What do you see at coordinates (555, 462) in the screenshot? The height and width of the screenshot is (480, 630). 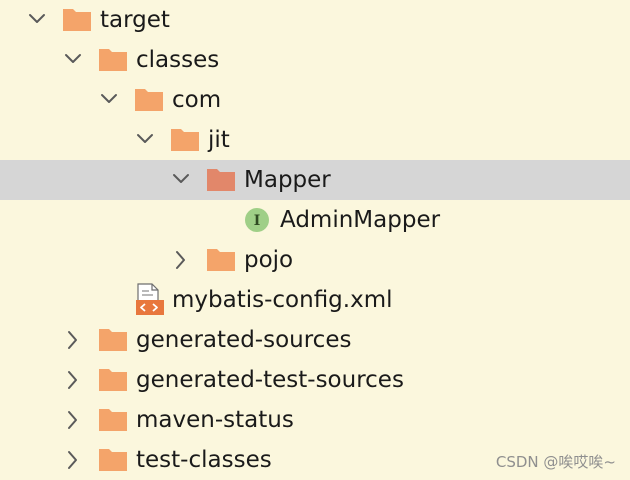 I see `watermark-text: CSDN @唉哎唉~` at bounding box center [555, 462].